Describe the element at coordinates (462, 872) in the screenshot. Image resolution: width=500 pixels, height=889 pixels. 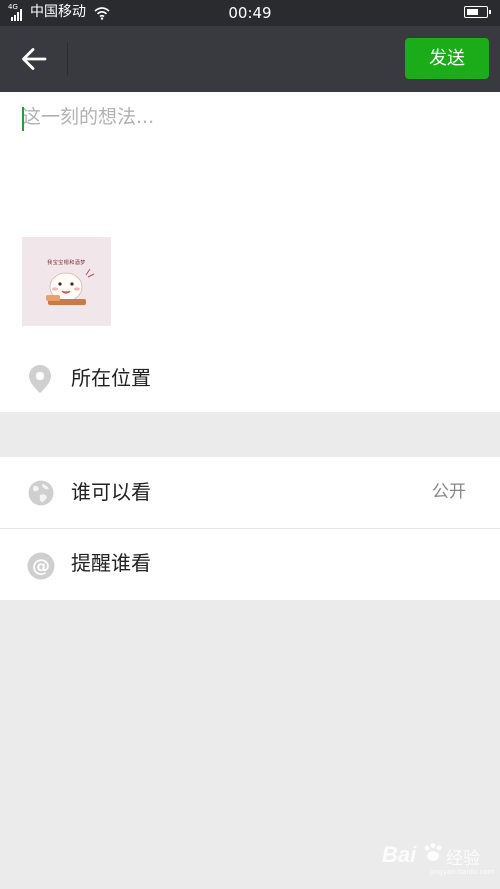
I see `watermark-url: jingyan.baidu.com` at that location.